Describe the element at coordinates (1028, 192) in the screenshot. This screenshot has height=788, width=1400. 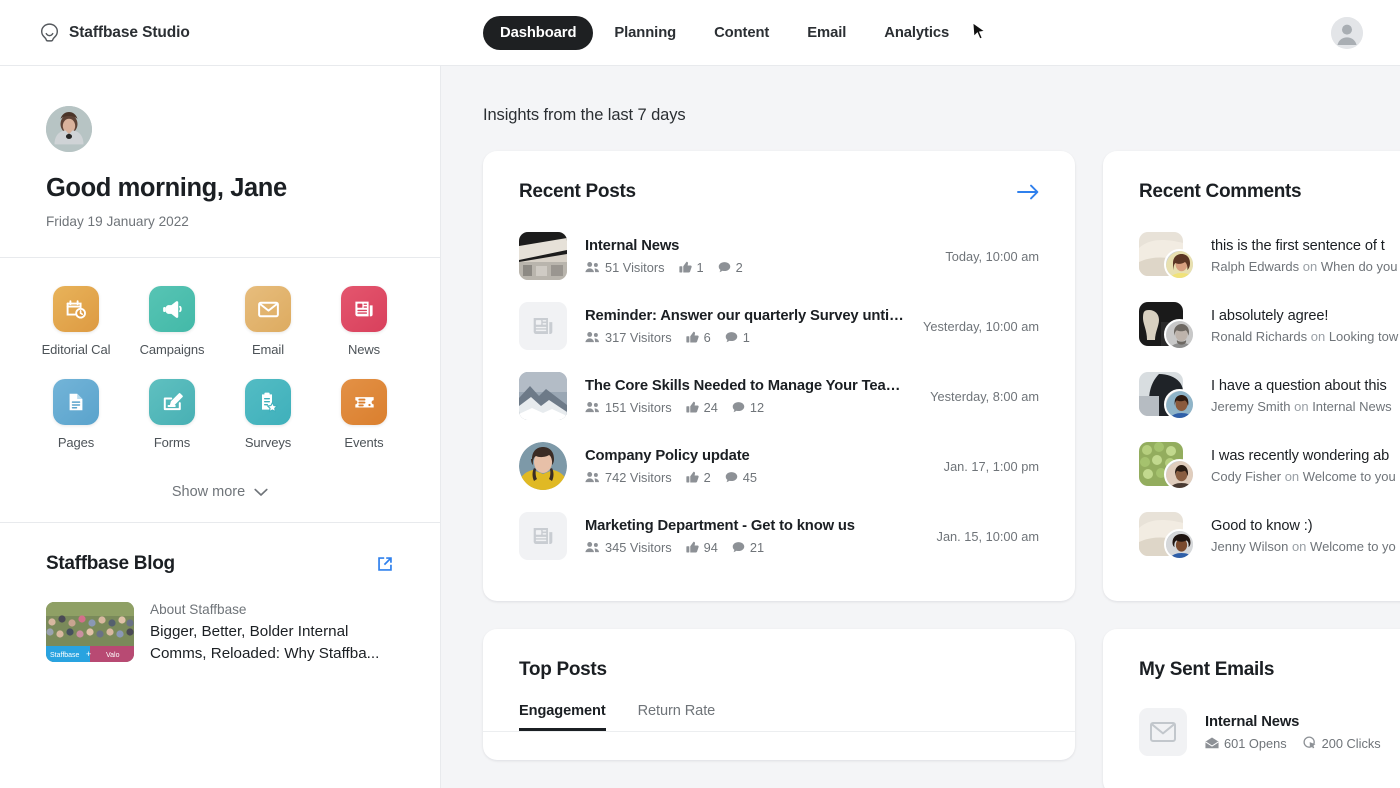
I see `arrow-right-icon` at that location.